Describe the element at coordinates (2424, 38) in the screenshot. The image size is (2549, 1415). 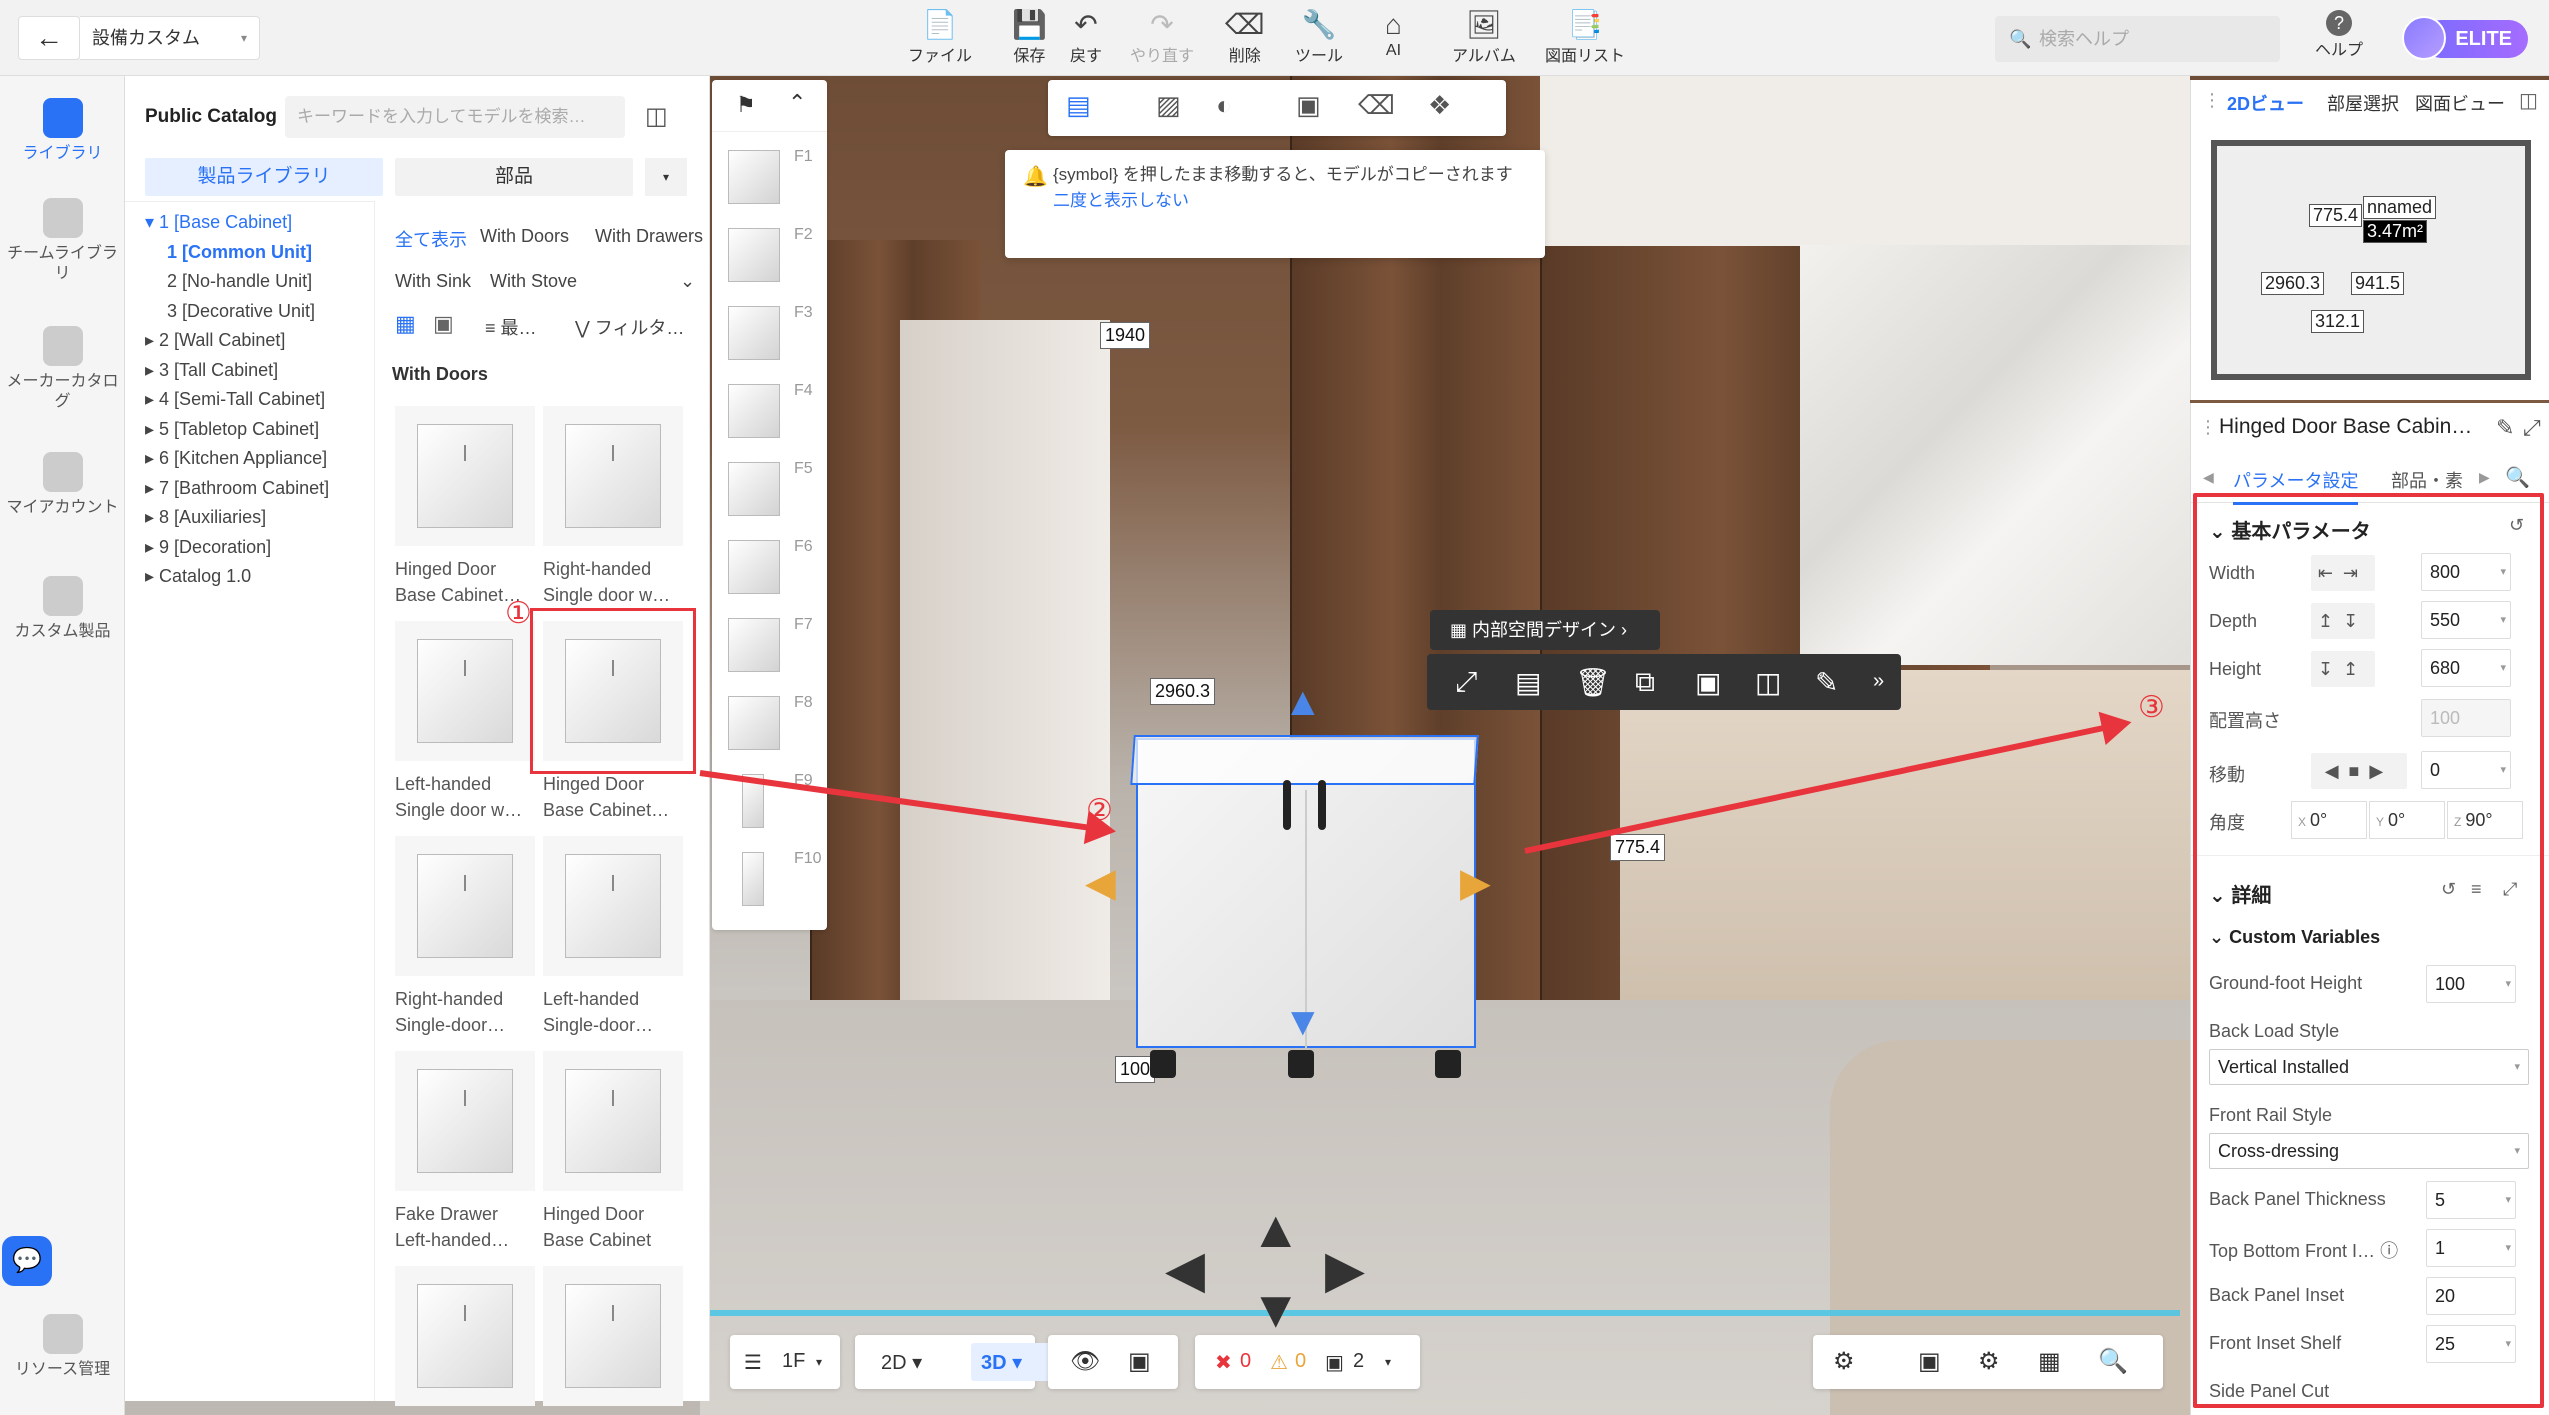
I see `avatar` at that location.